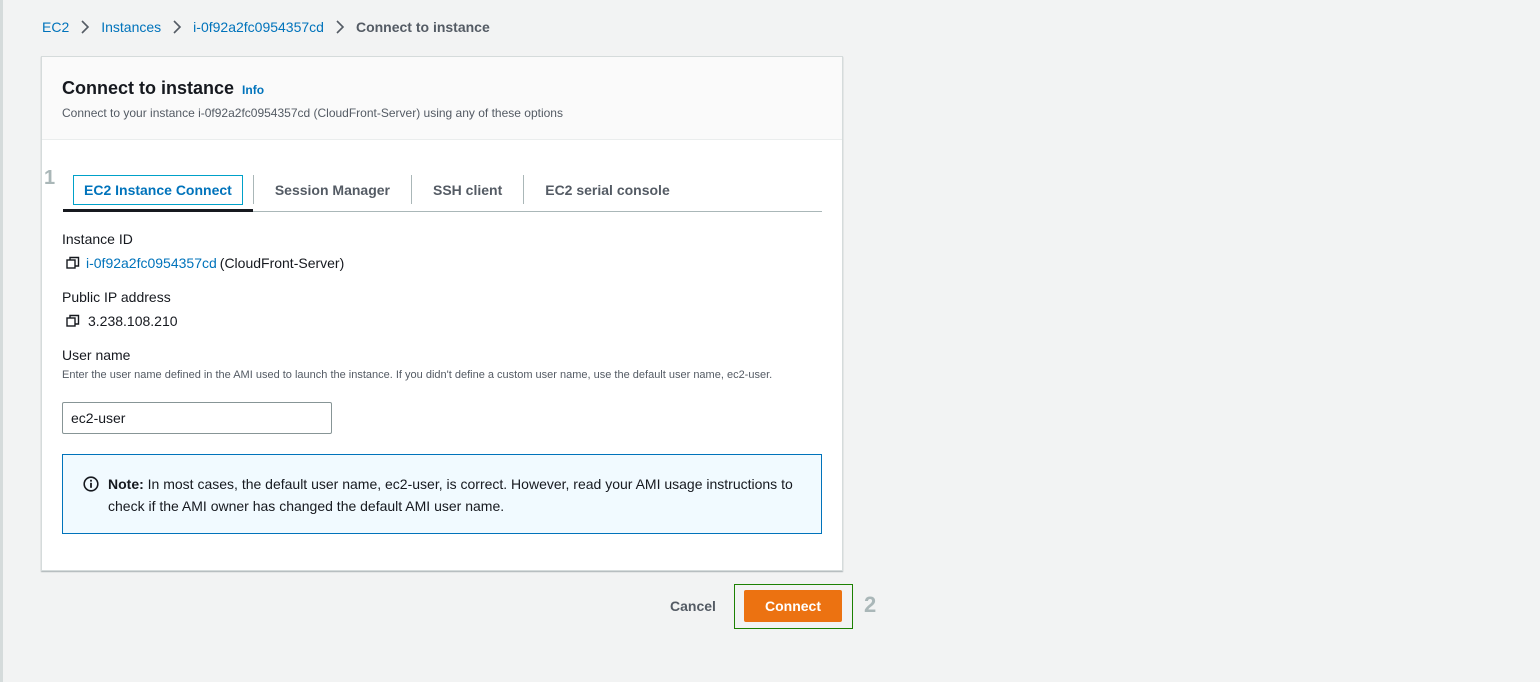 This screenshot has height=682, width=1540. What do you see at coordinates (151, 263) in the screenshot?
I see `instance-id-link: i-0f92a2fc0954357cd` at bounding box center [151, 263].